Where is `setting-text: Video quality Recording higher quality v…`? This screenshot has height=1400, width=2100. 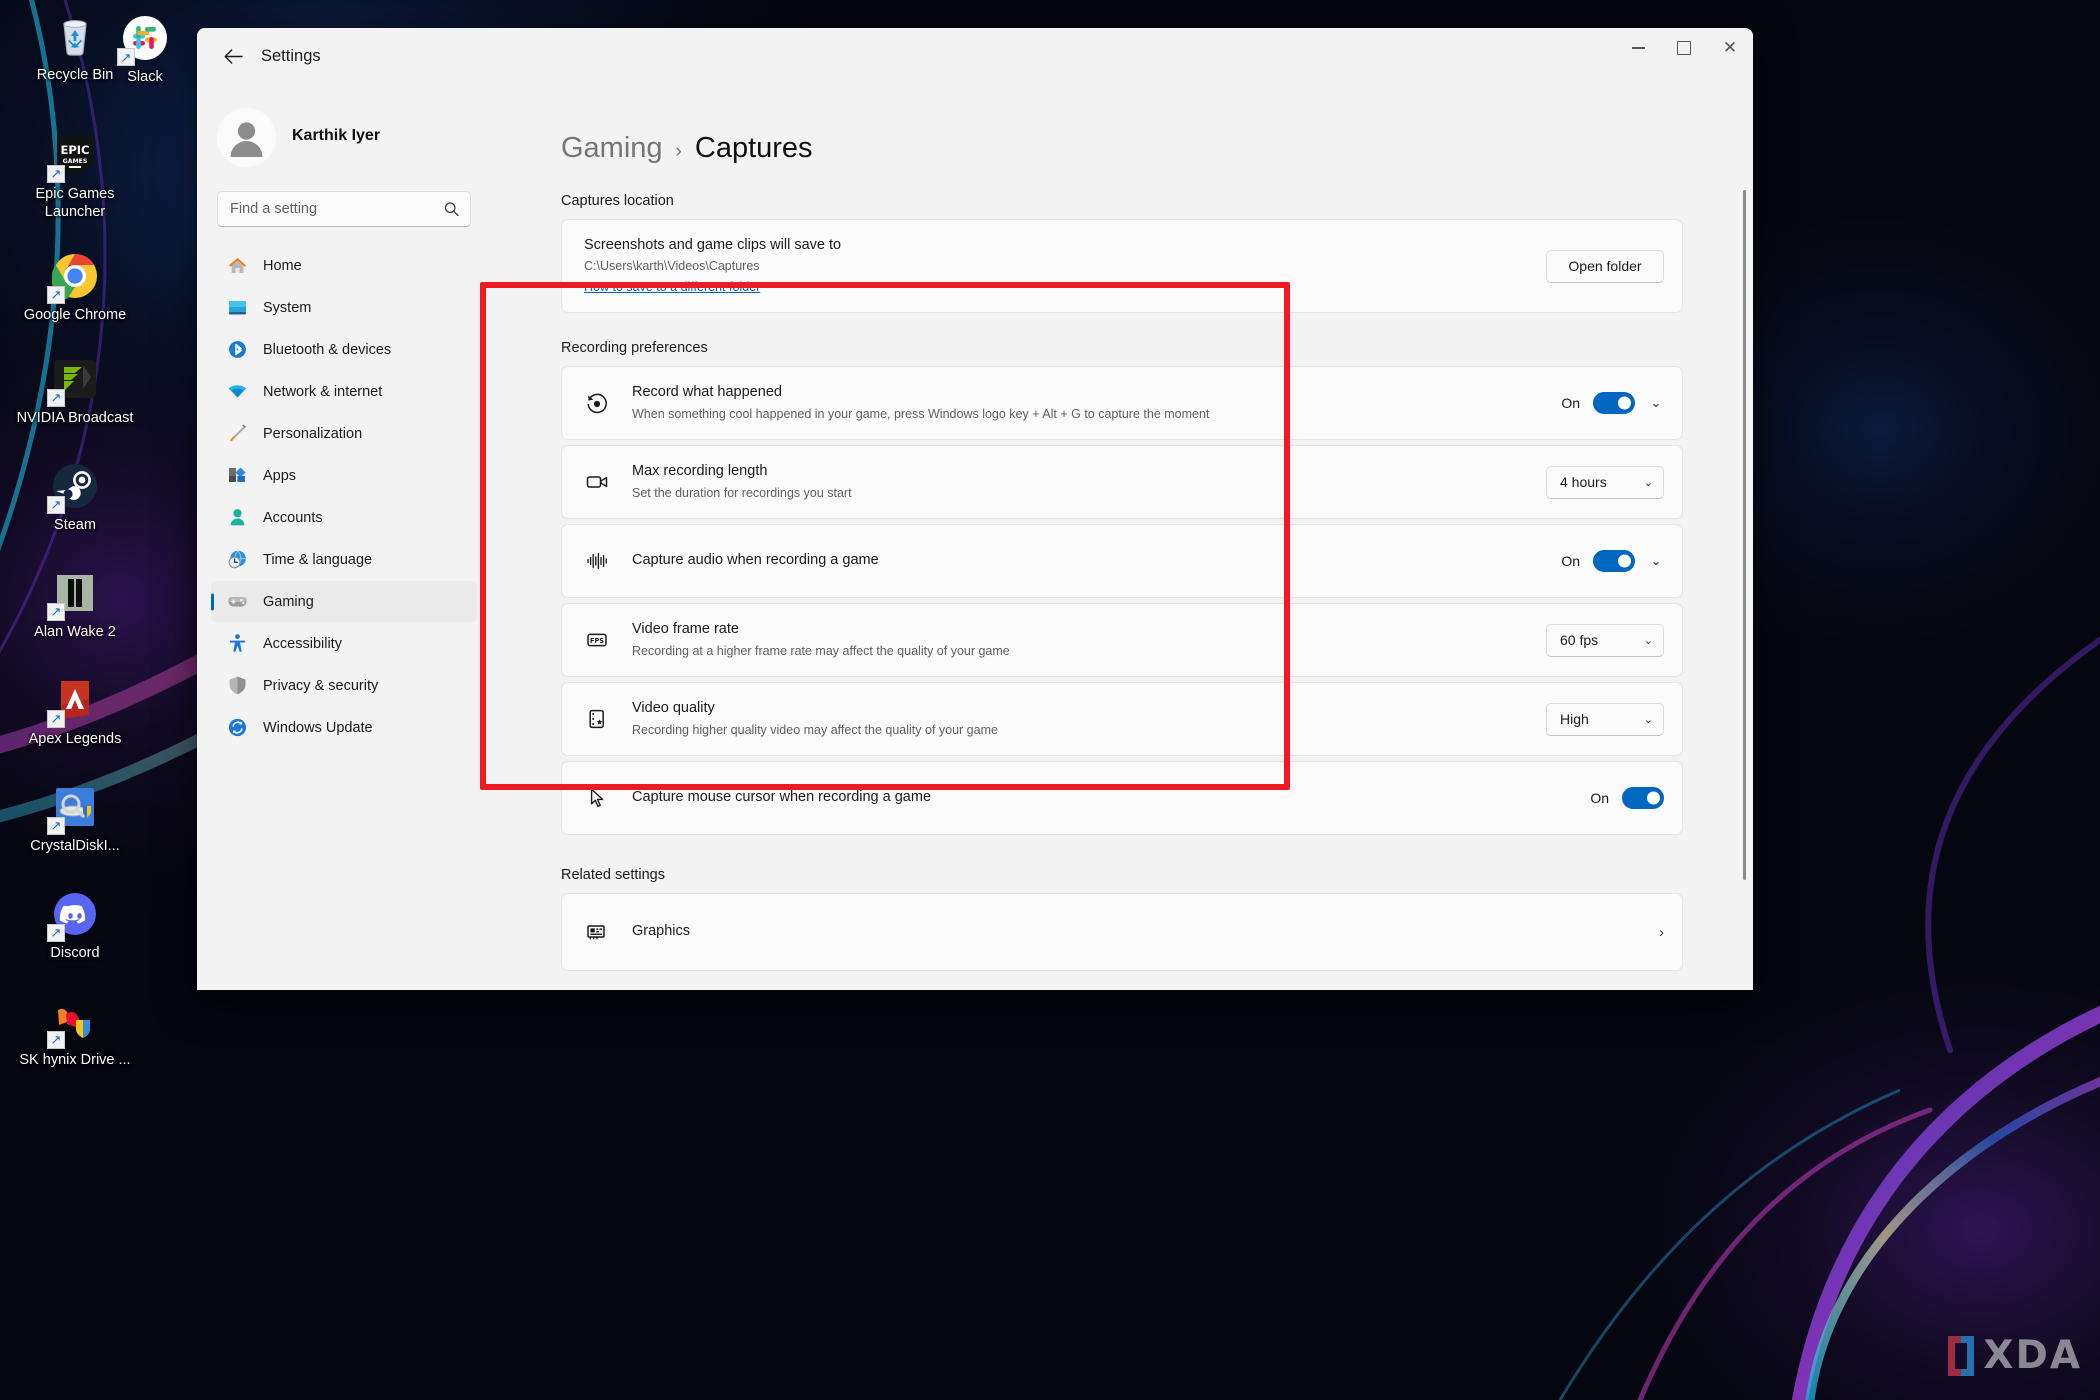 setting-text: Video quality Recording higher quality v… is located at coordinates (1089, 718).